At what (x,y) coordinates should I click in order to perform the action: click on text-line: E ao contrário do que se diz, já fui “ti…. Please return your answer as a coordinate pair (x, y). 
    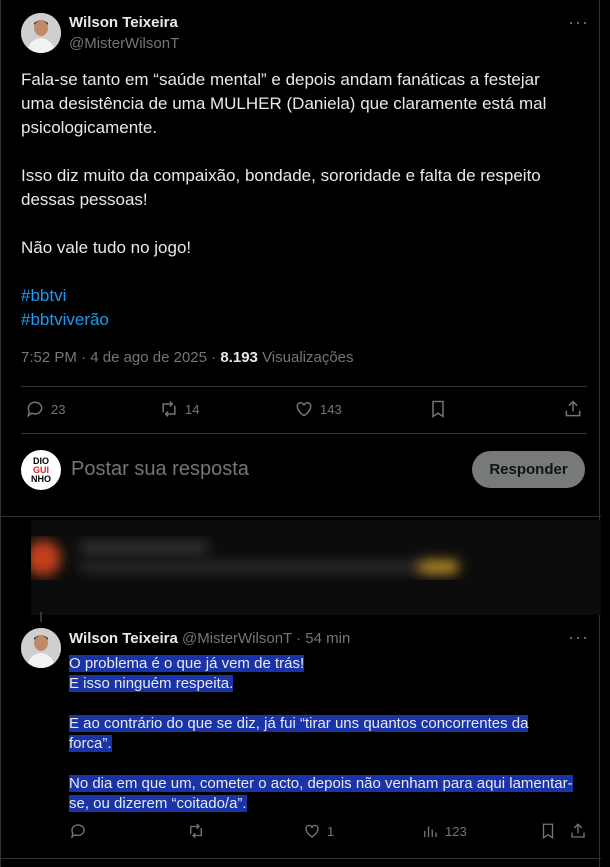
    Looking at the image, I should click on (299, 723).